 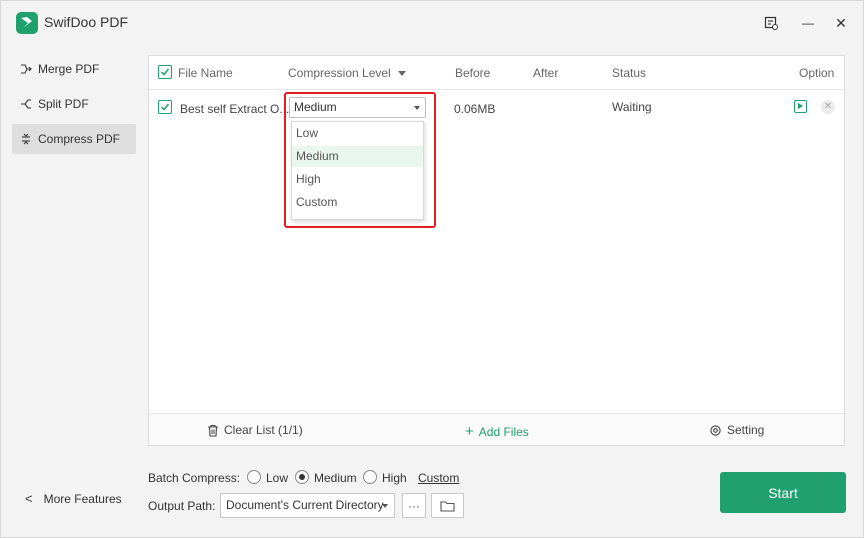 What do you see at coordinates (302, 477) in the screenshot?
I see `batch-radio-medium` at bounding box center [302, 477].